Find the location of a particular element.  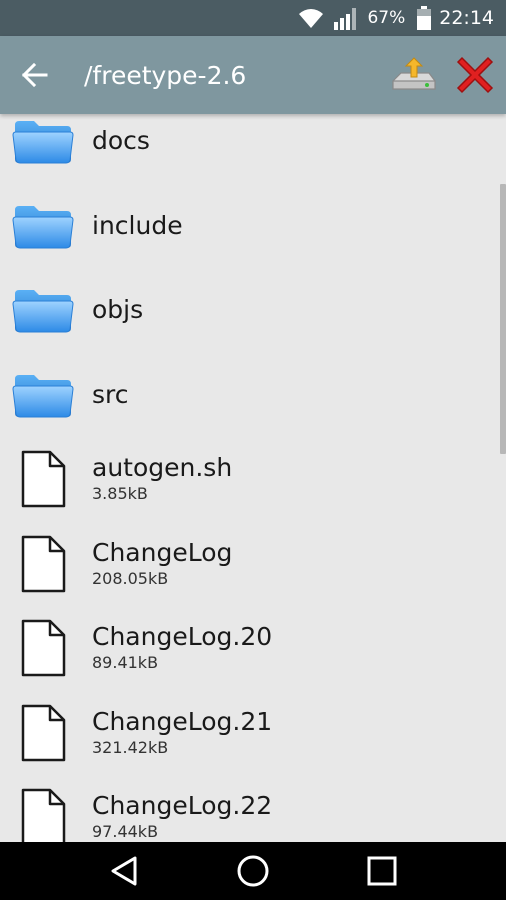

recents-square-icon is located at coordinates (382, 871).